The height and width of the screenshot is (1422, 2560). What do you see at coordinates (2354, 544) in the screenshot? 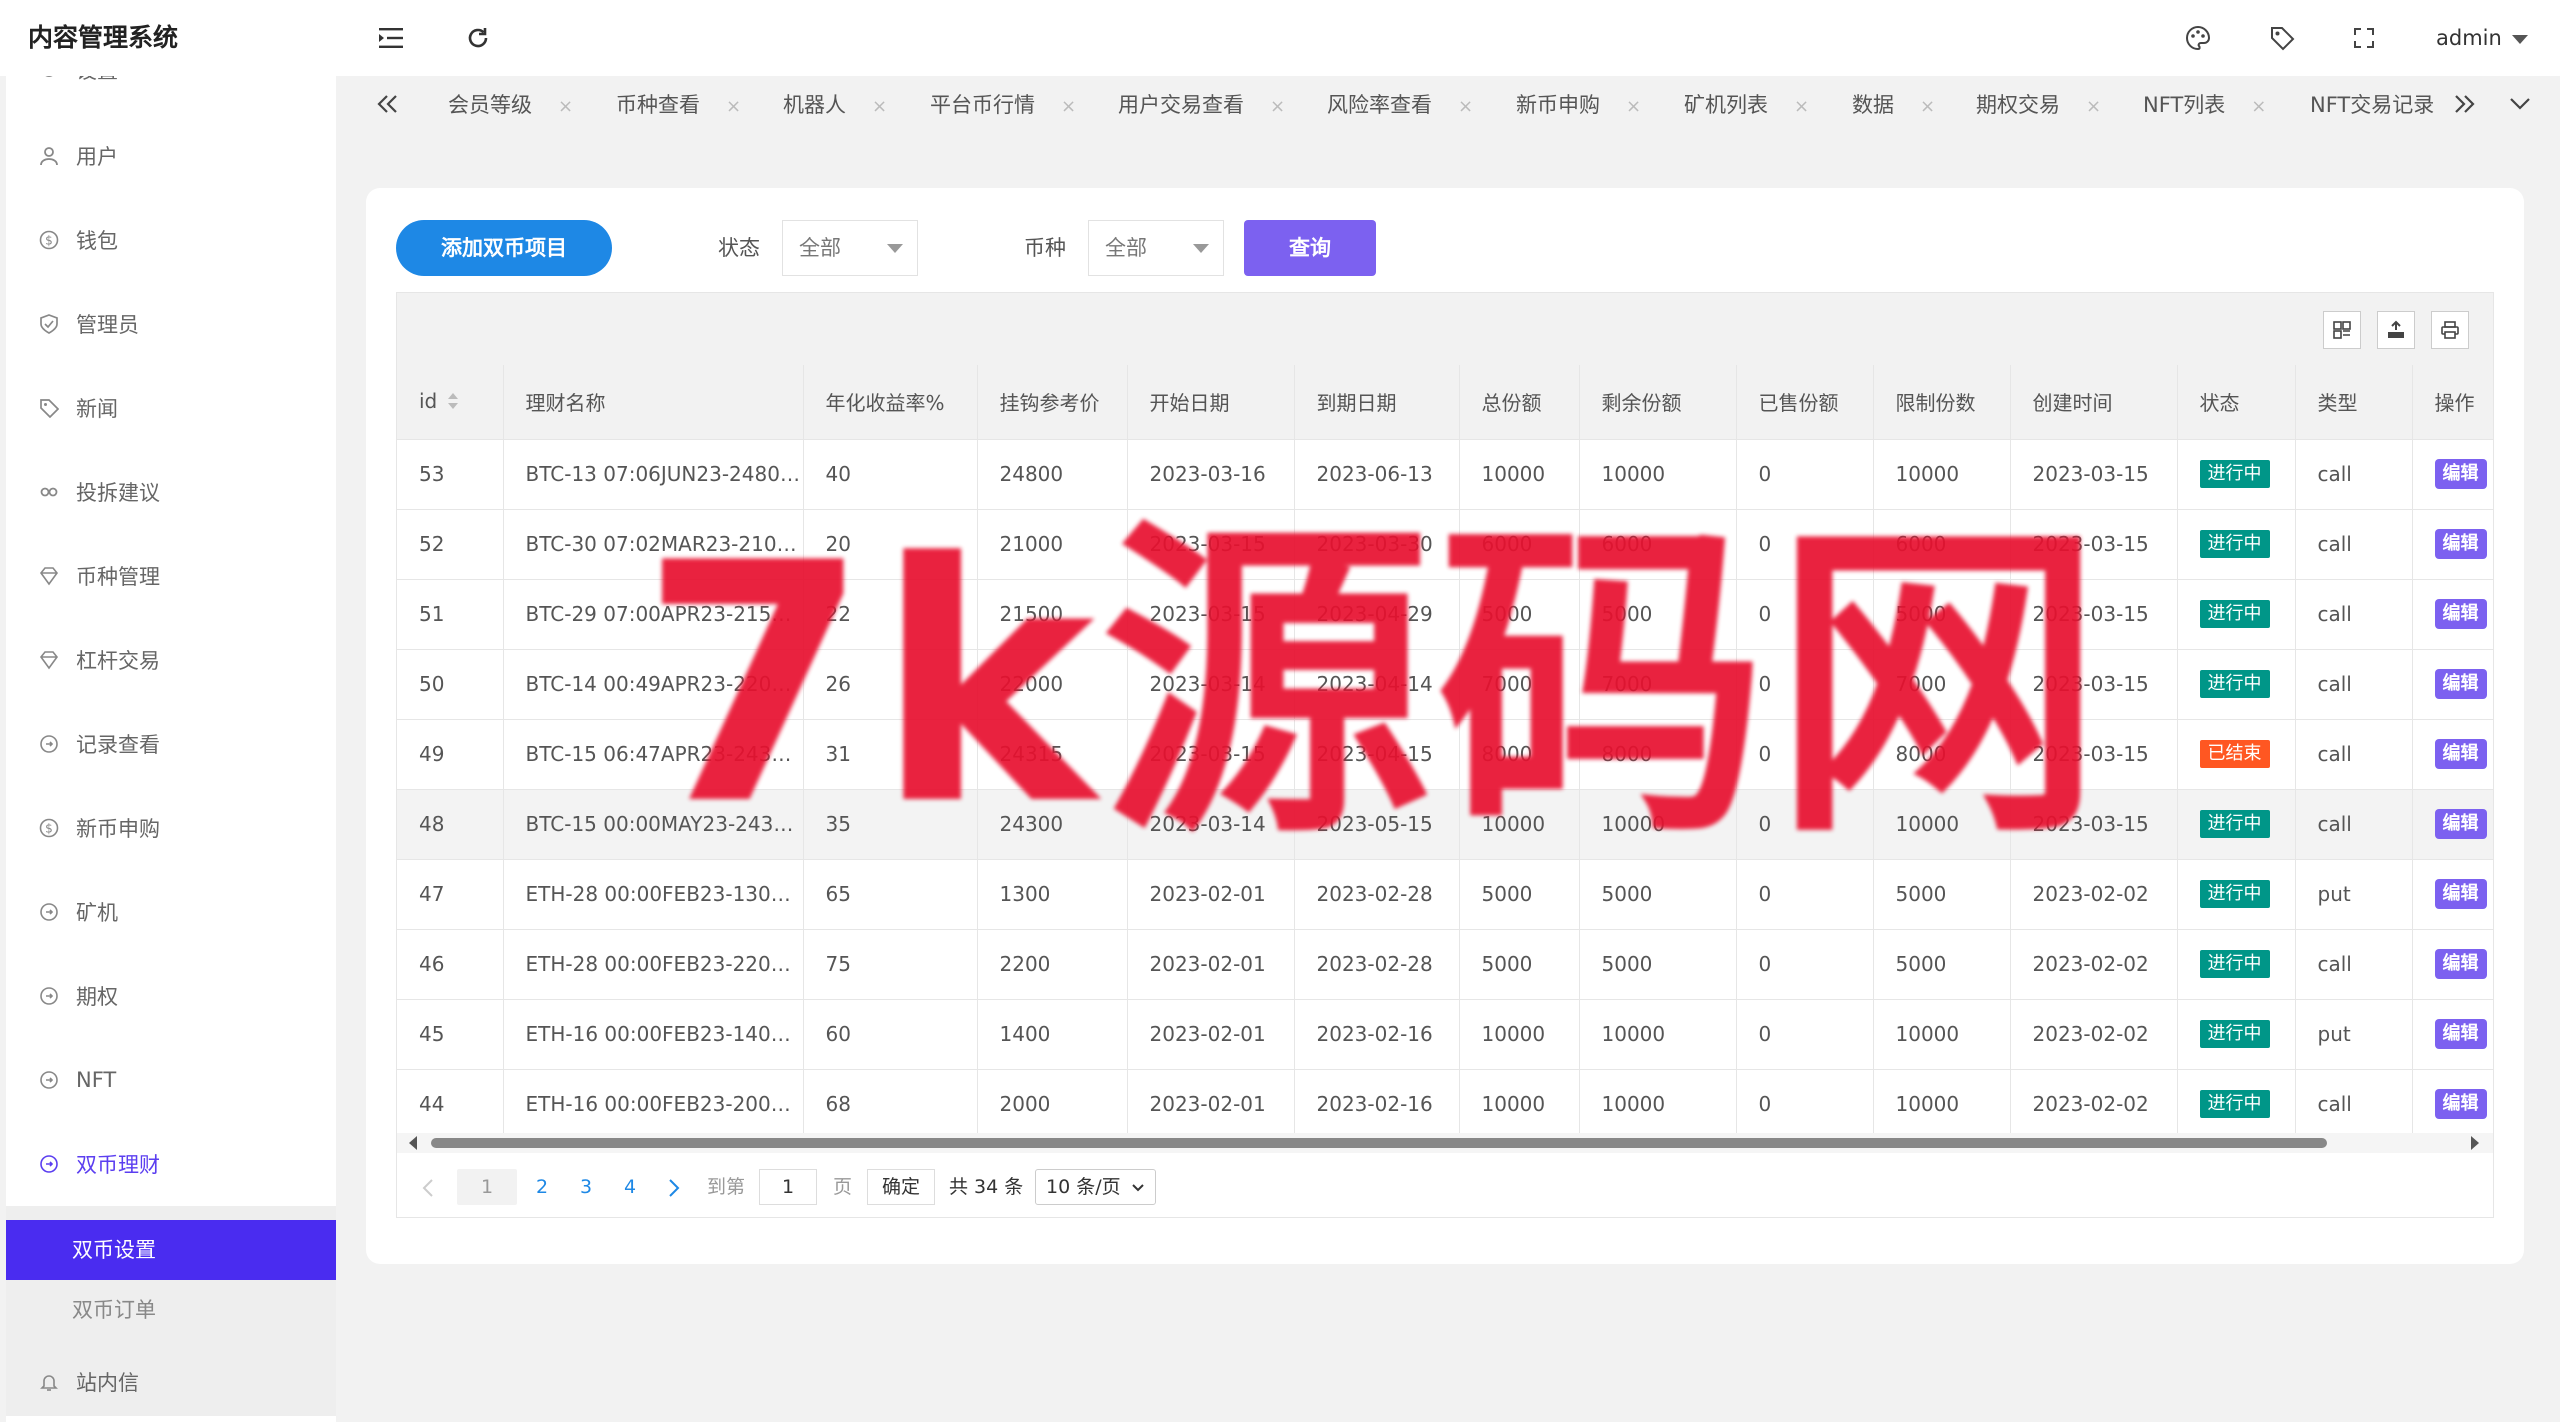
I see `cell-type: call` at bounding box center [2354, 544].